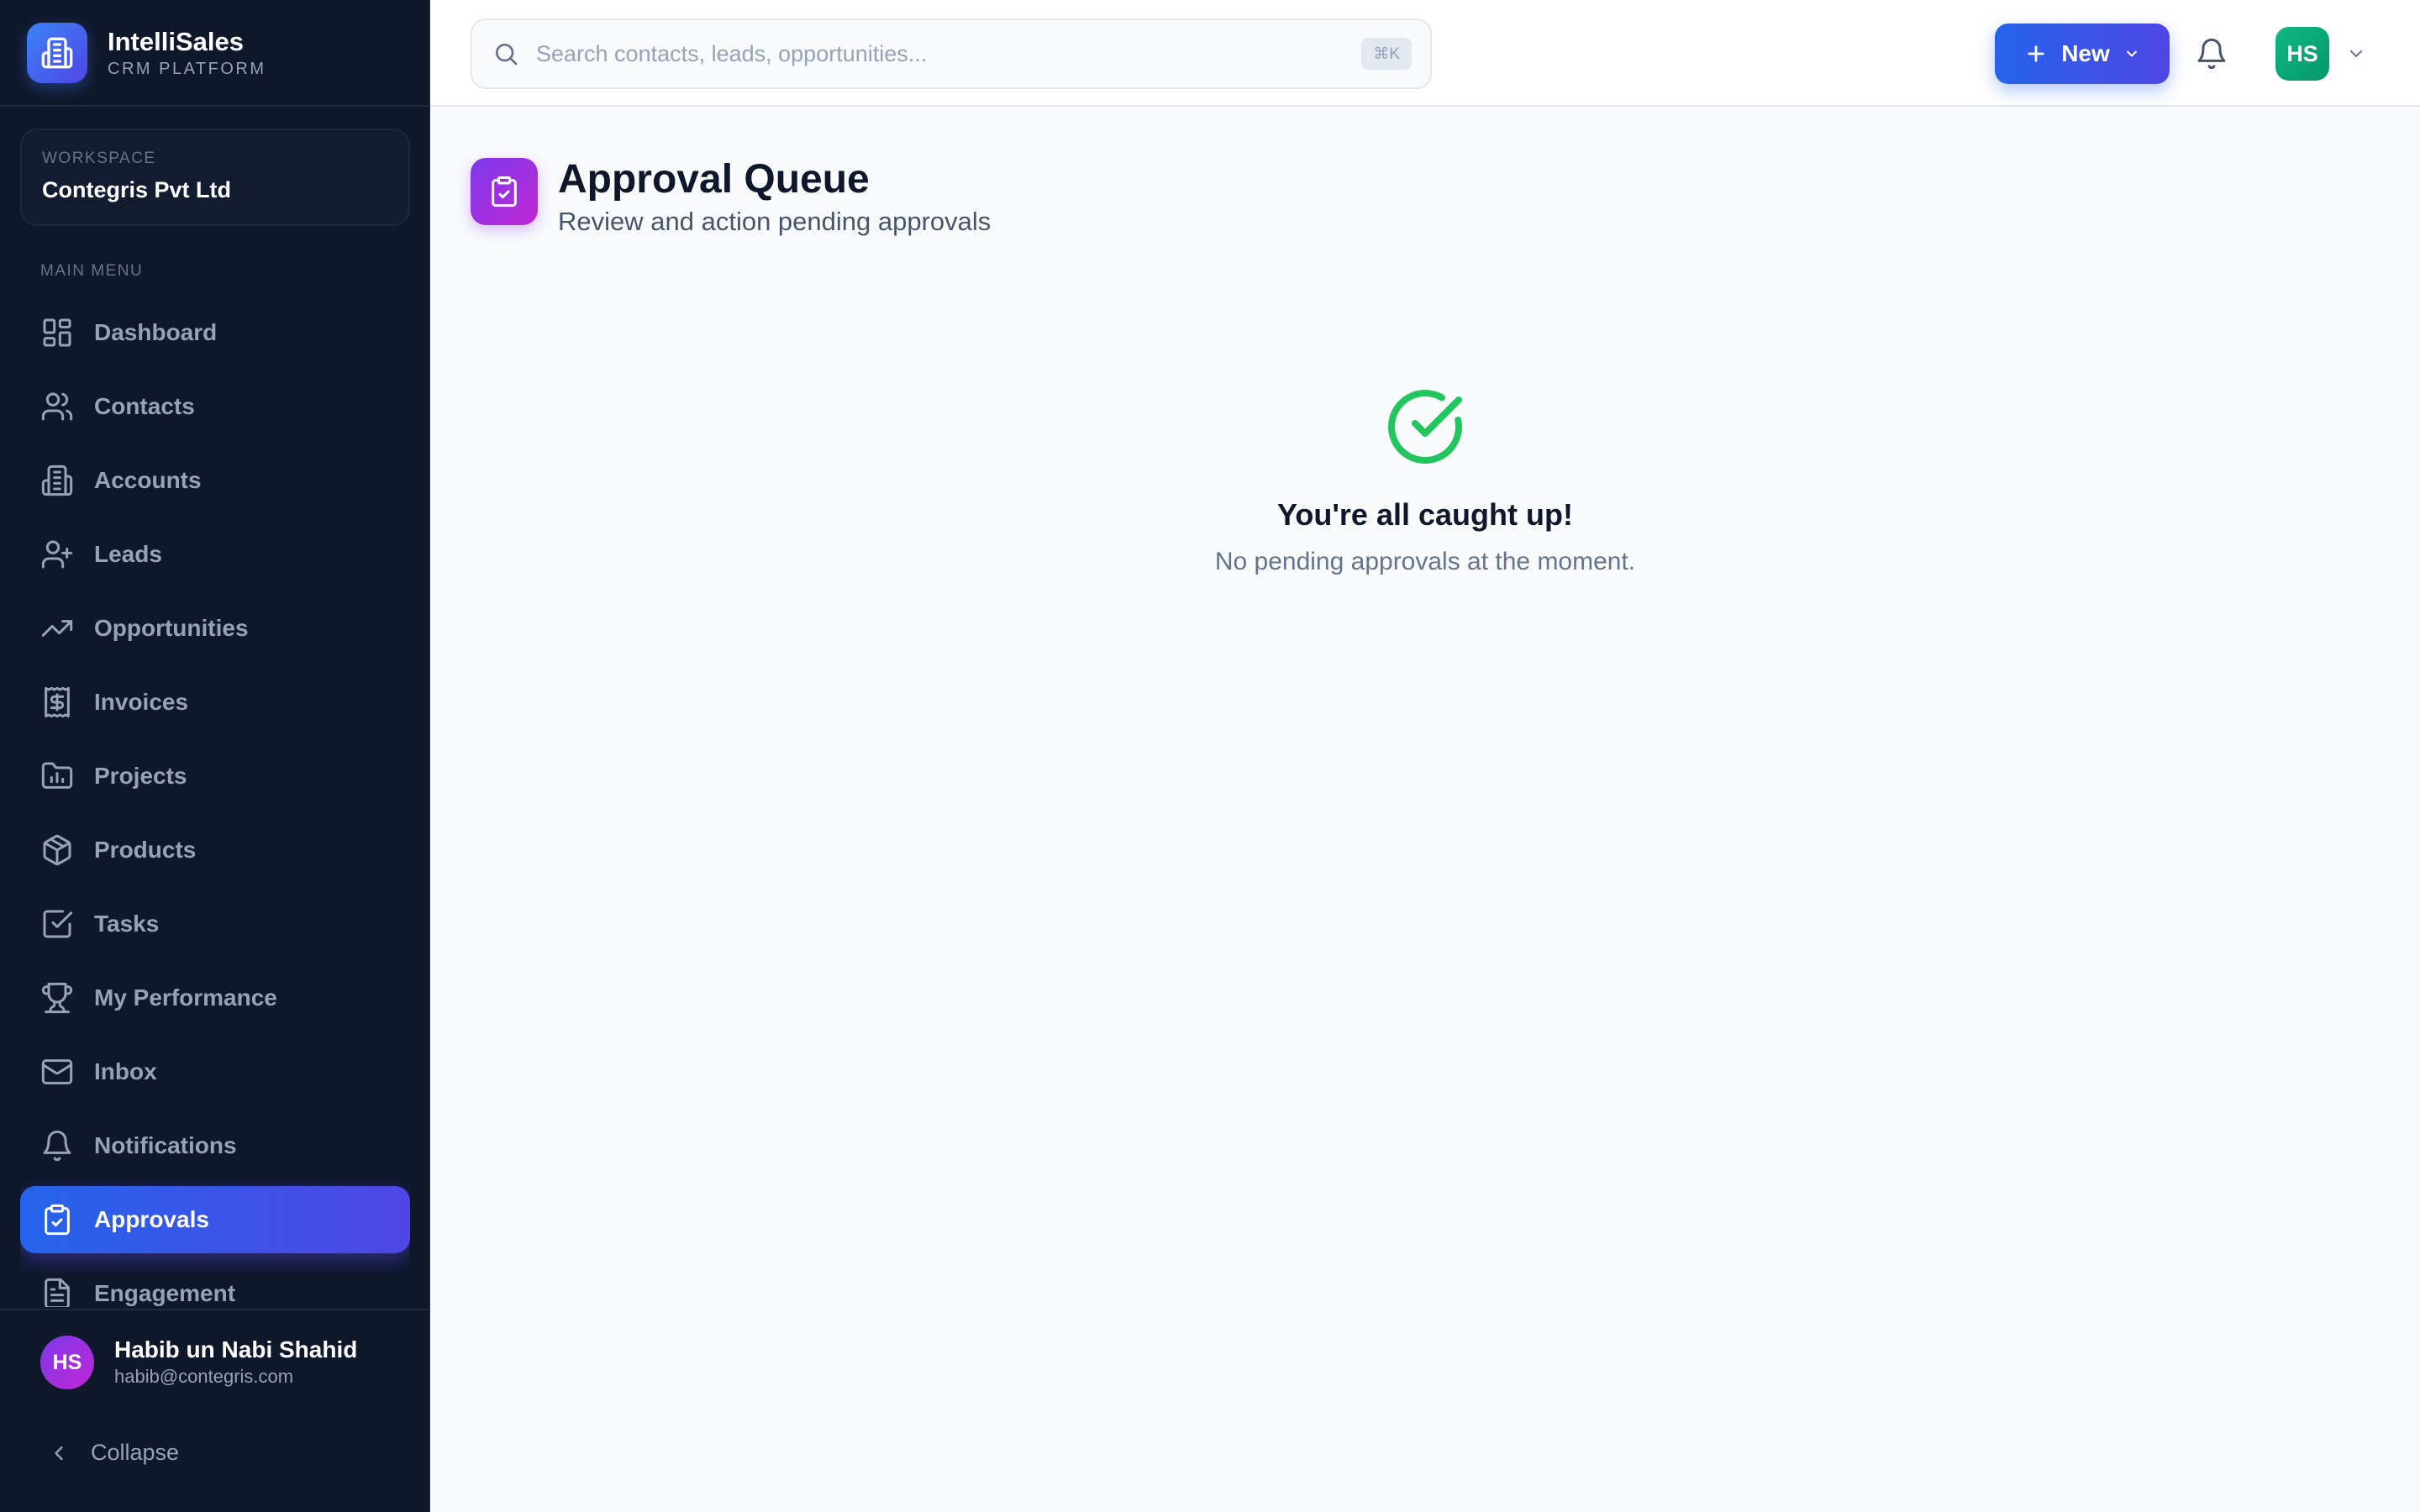 The width and height of the screenshot is (2420, 1512). What do you see at coordinates (215, 924) in the screenshot?
I see `sidebar-item-tasks: Tasks` at bounding box center [215, 924].